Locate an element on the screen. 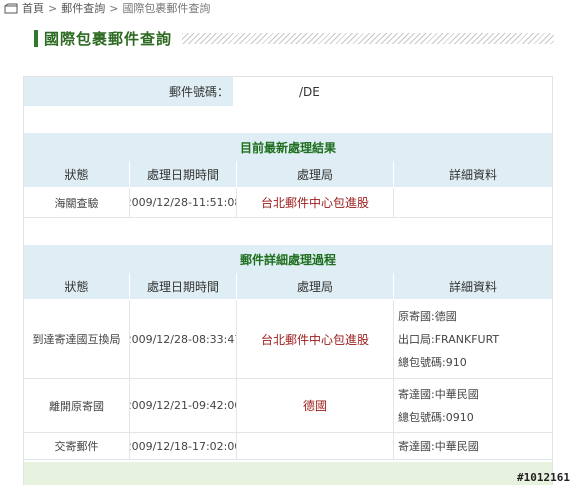 This screenshot has width=576, height=487. page-title: 國際包裹郵件查詢 is located at coordinates (108, 38).